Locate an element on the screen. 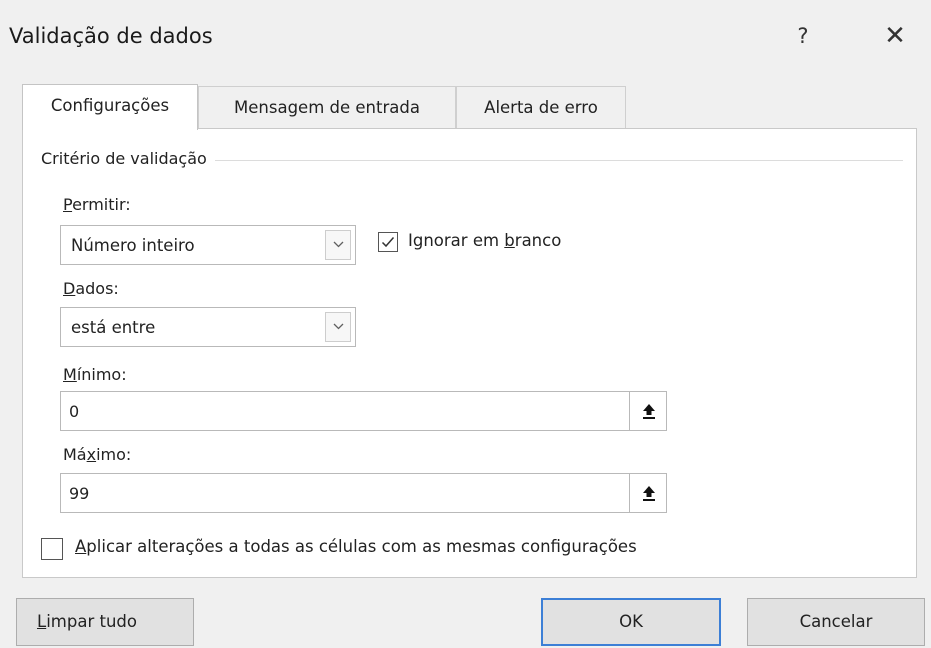 The height and width of the screenshot is (648, 931). tab-alerta-de-erro: Alerta de erro is located at coordinates (541, 107).